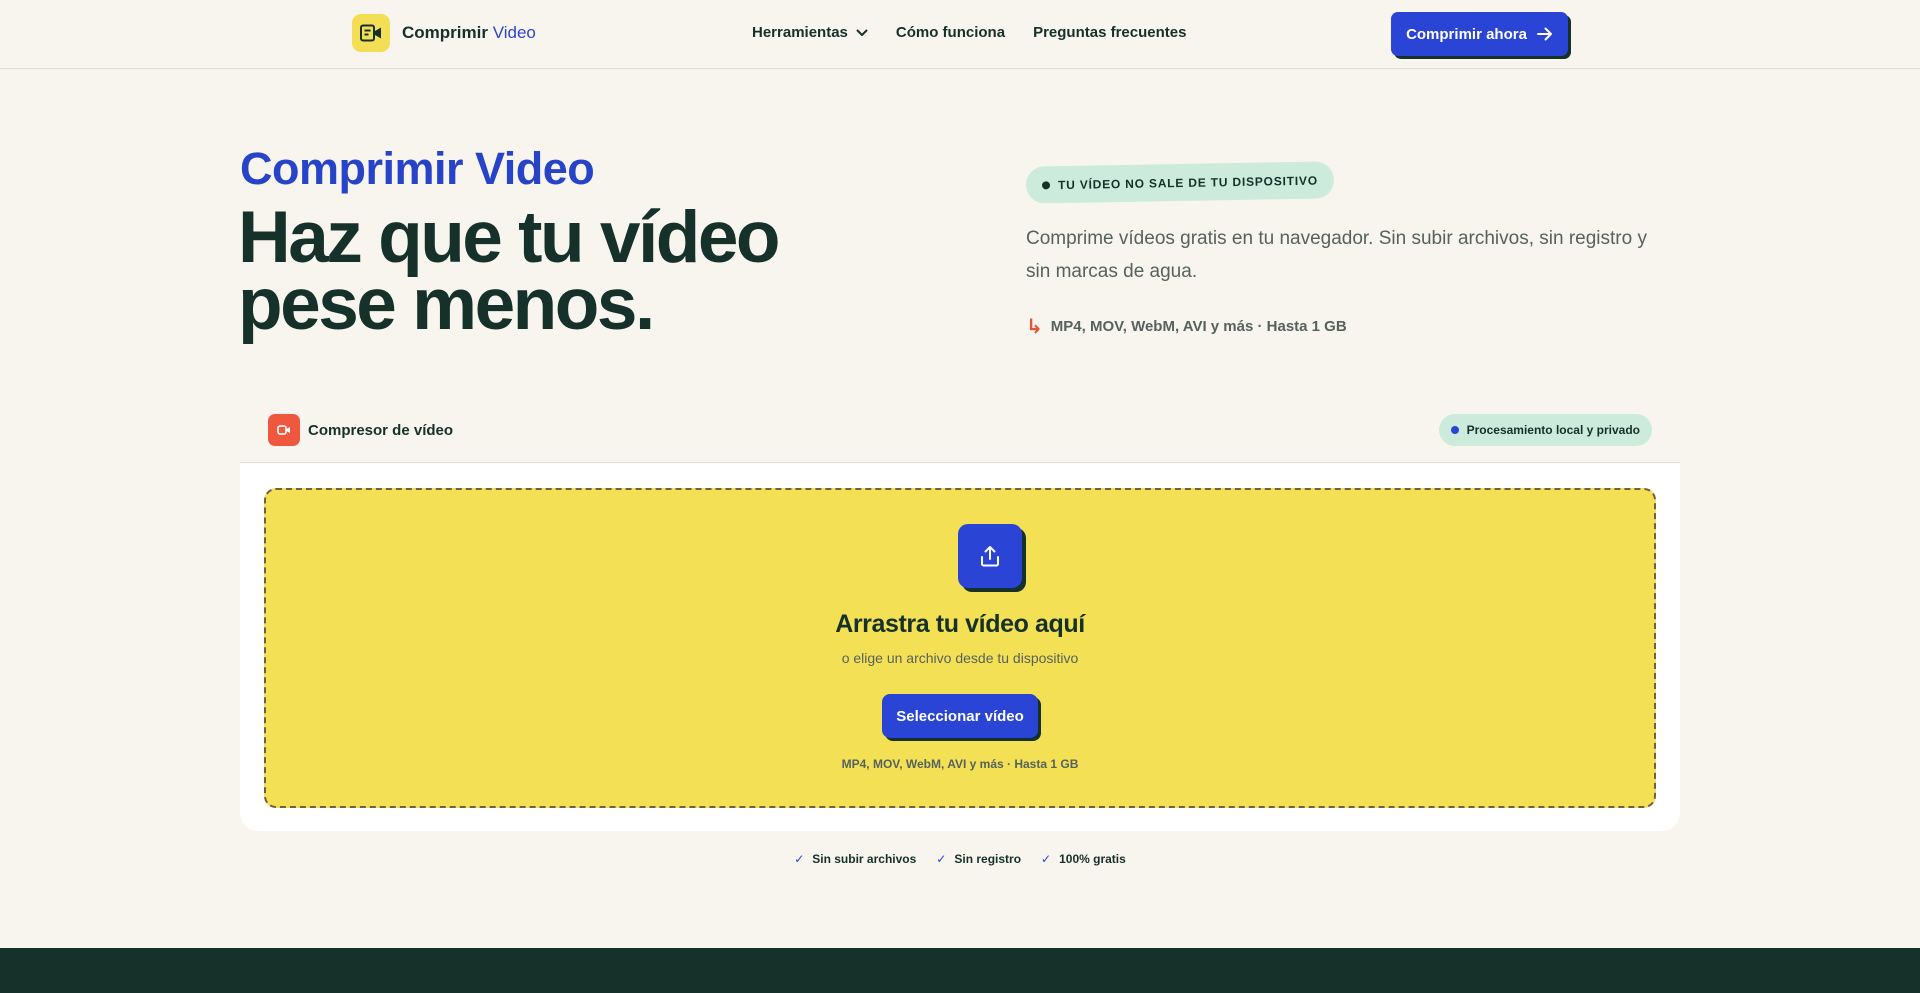 The height and width of the screenshot is (993, 1920). Describe the element at coordinates (1553, 430) in the screenshot. I see `local-badge-label: Procesamiento local y privado` at that location.